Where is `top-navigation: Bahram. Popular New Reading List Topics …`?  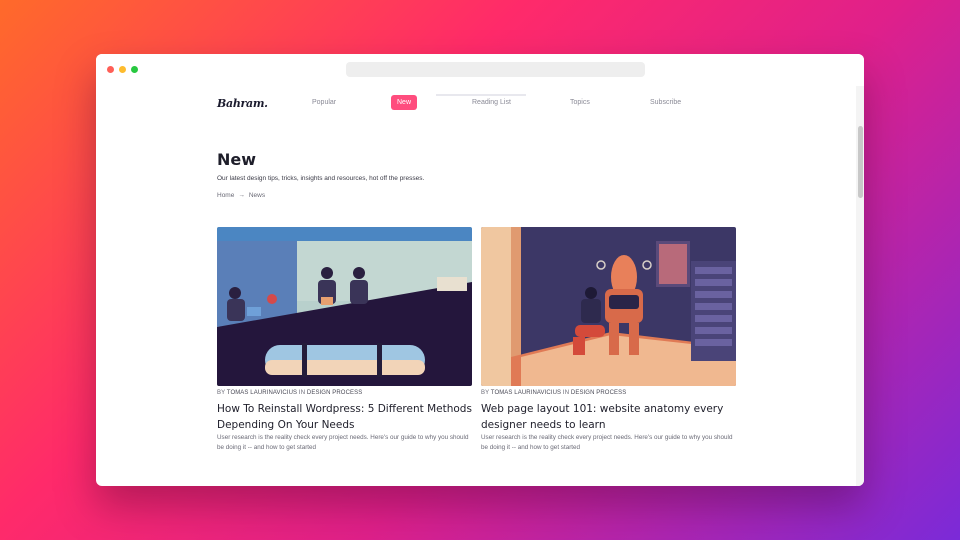
top-navigation: Bahram. Popular New Reading List Topics … is located at coordinates (476, 105).